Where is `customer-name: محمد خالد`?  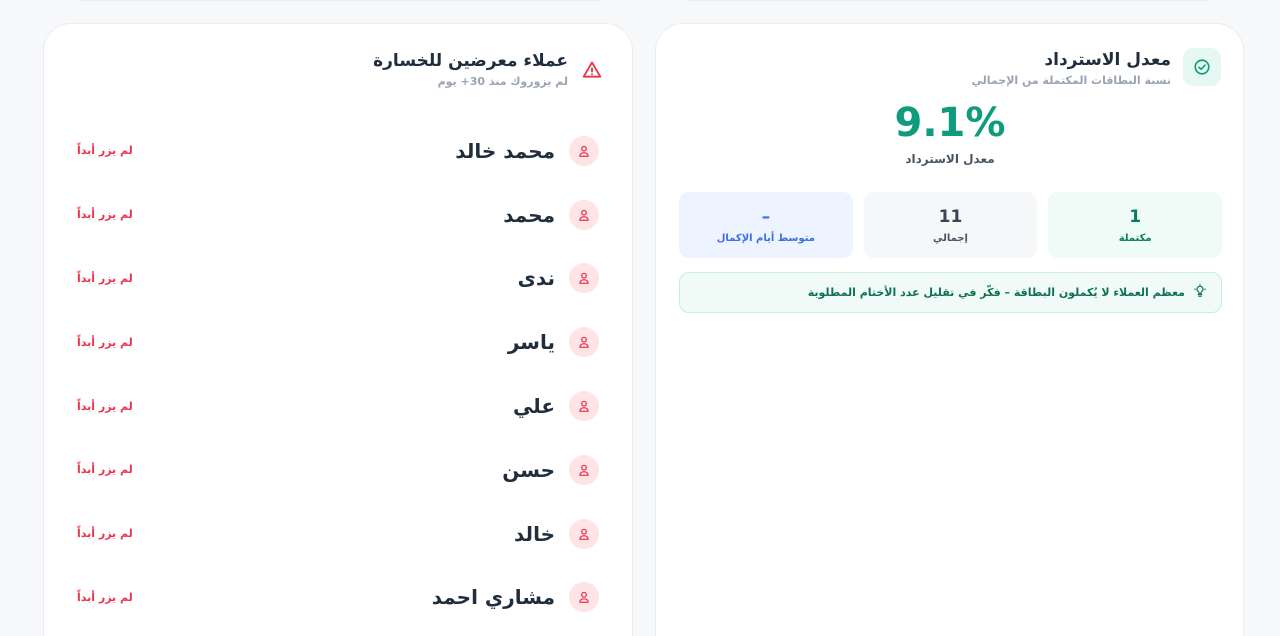
customer-name: محمد خالد is located at coordinates (505, 150).